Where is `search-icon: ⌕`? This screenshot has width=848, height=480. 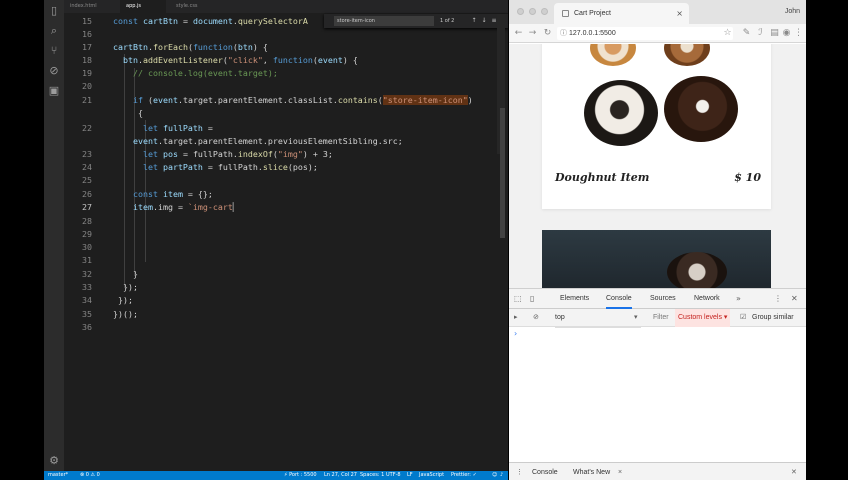
search-icon: ⌕ is located at coordinates (54, 31).